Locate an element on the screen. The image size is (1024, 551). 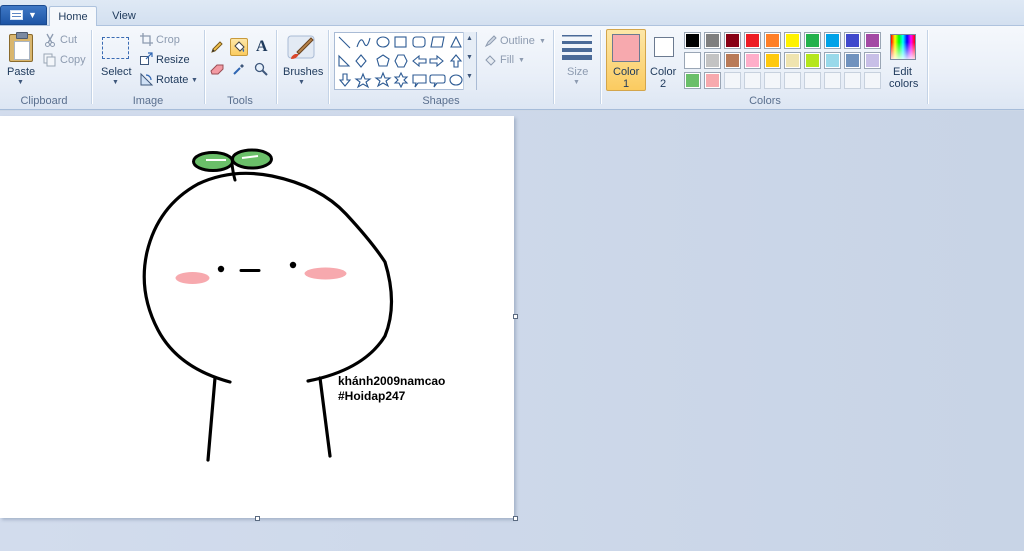
rectangle-shape-icon is located at coordinates (400, 42).